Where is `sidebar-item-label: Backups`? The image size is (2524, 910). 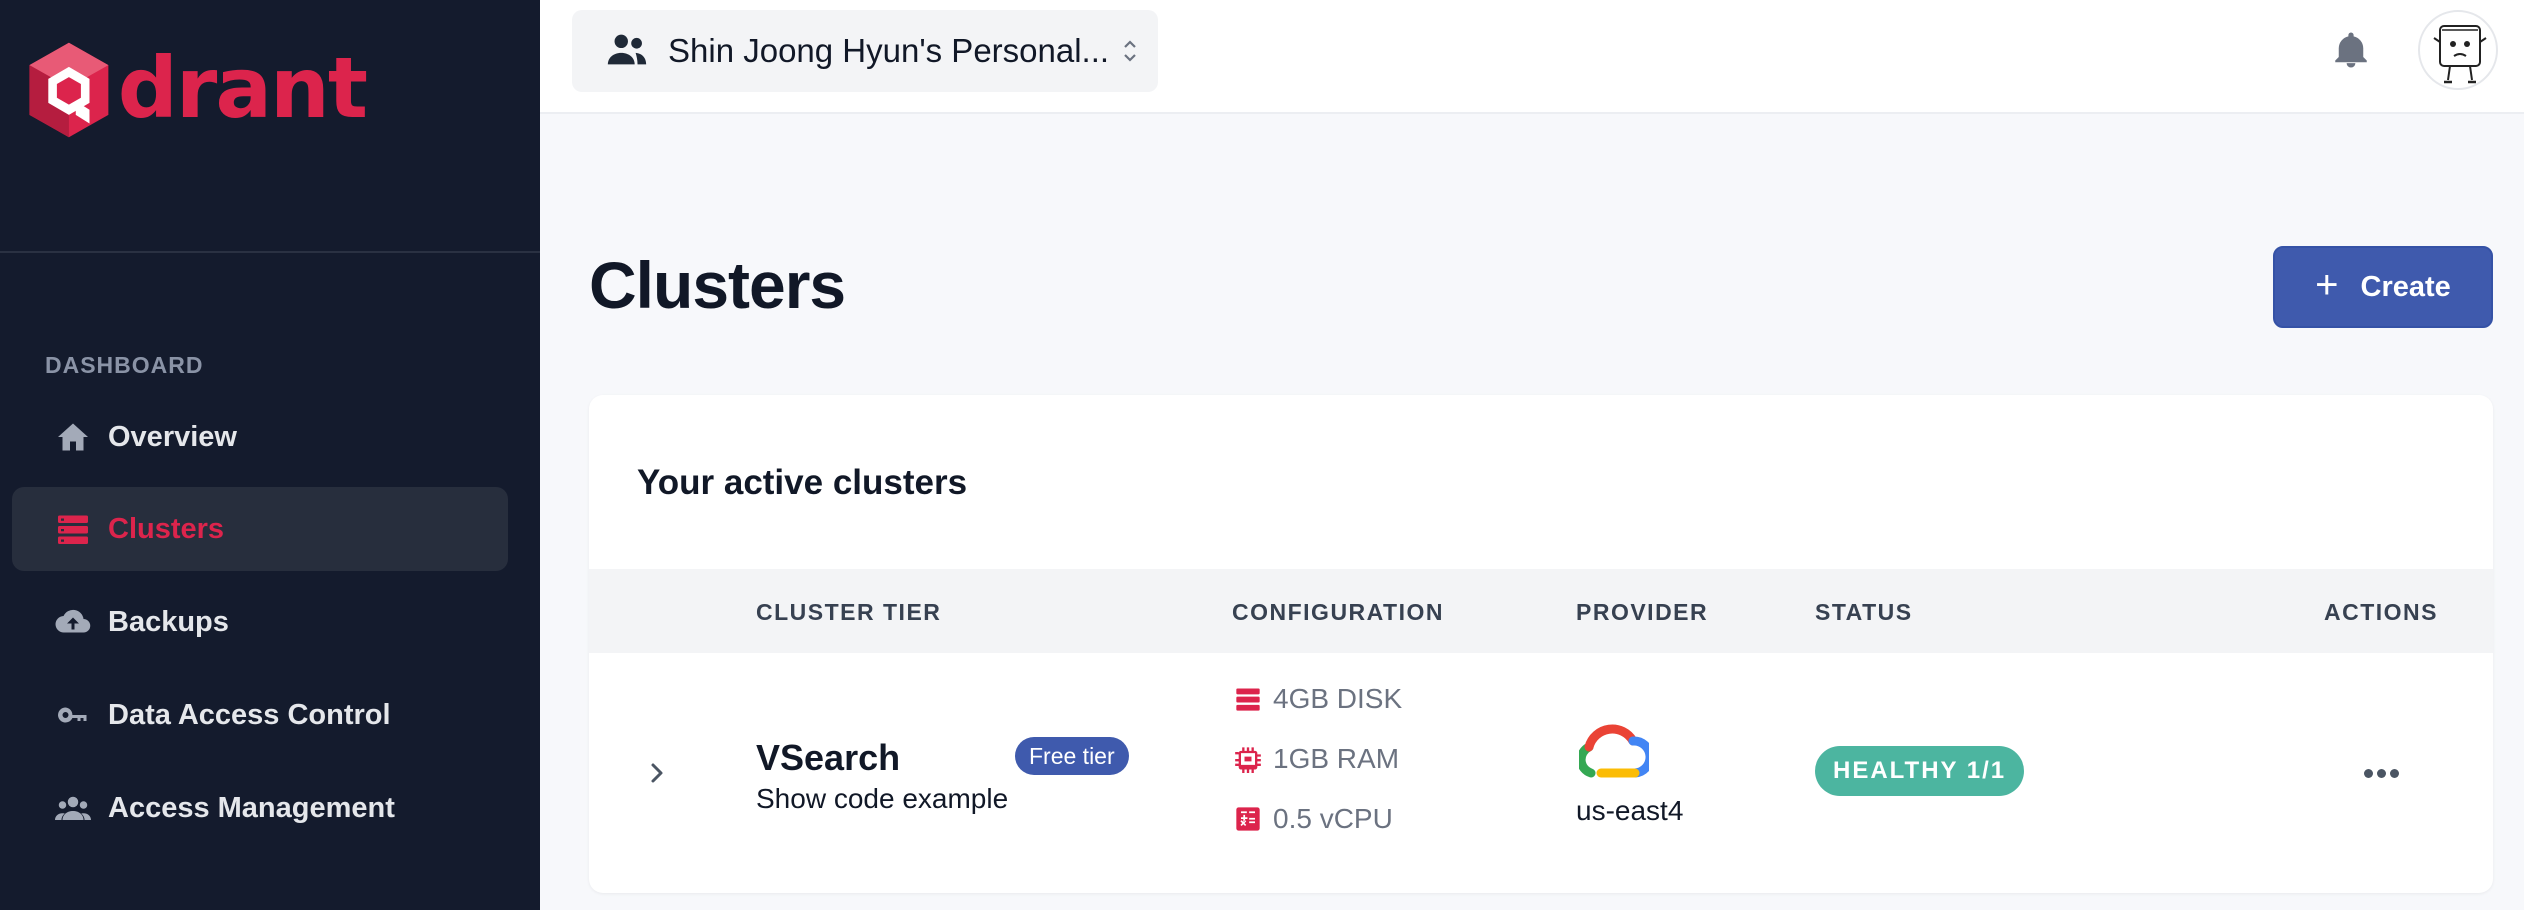
sidebar-item-label: Backups is located at coordinates (168, 621).